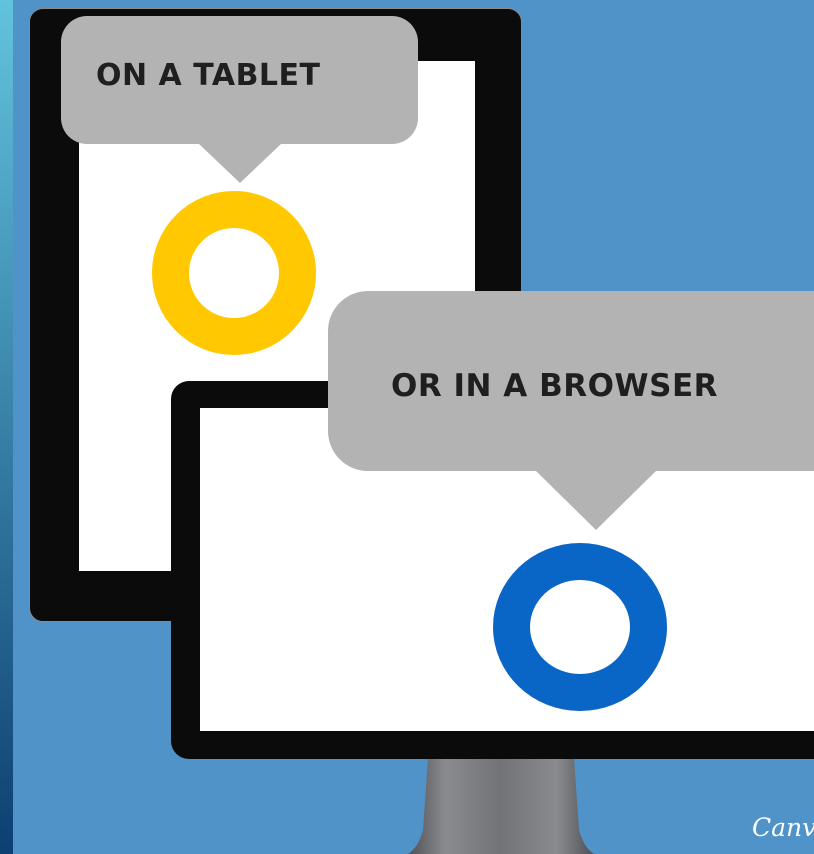 The width and height of the screenshot is (814, 854). I want to click on canva-watermark: Canva, so click(783, 827).